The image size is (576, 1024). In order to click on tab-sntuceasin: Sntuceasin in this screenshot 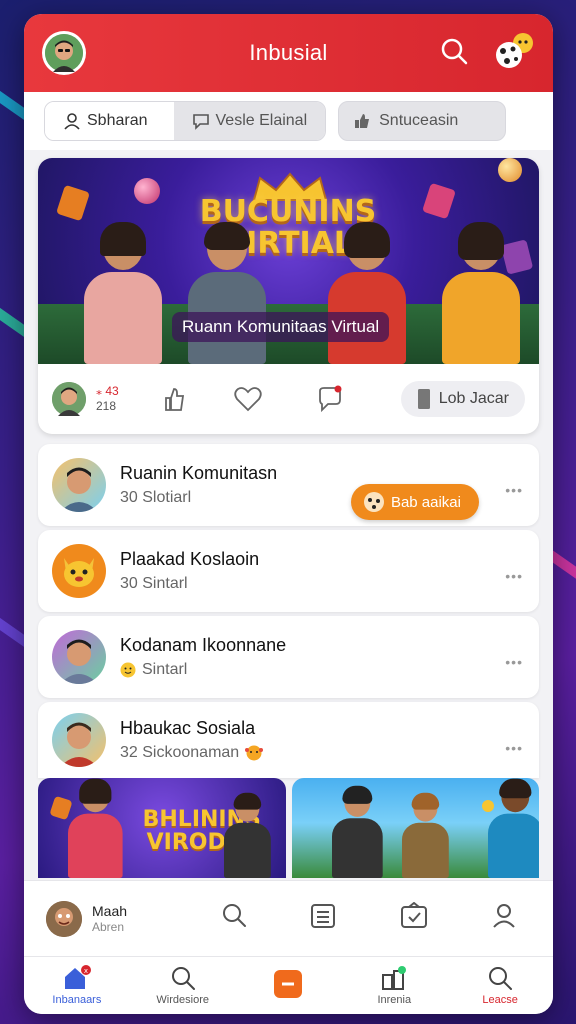, I will do `click(422, 121)`.